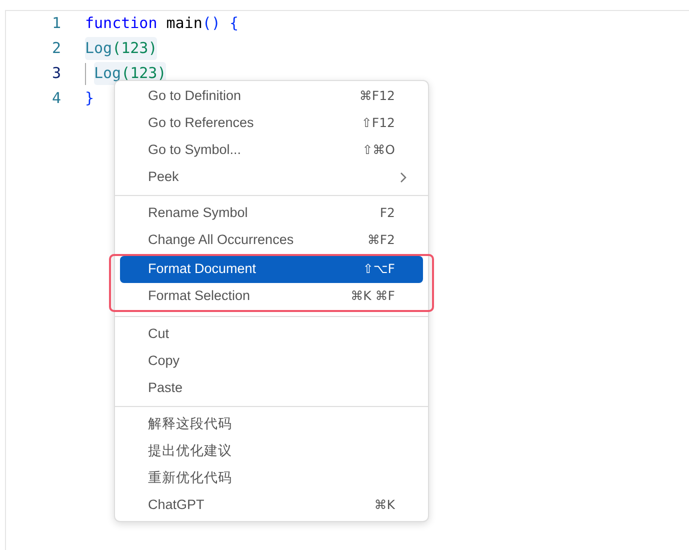 Image resolution: width=689 pixels, height=550 pixels. Describe the element at coordinates (55, 99) in the screenshot. I see `line-number: 4` at that location.